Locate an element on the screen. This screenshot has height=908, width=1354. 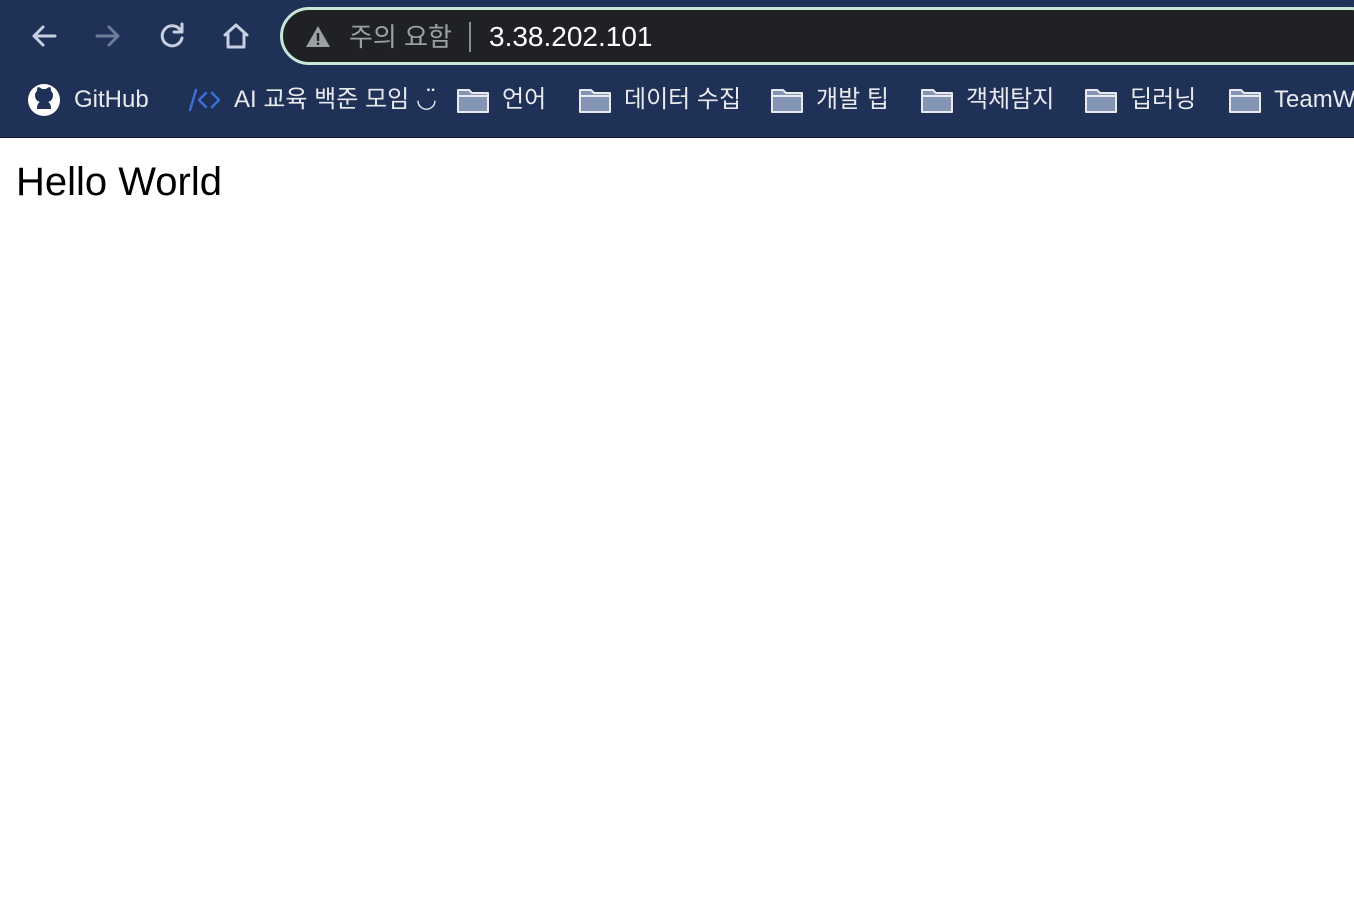
arrow-left-icon is located at coordinates (44, 36).